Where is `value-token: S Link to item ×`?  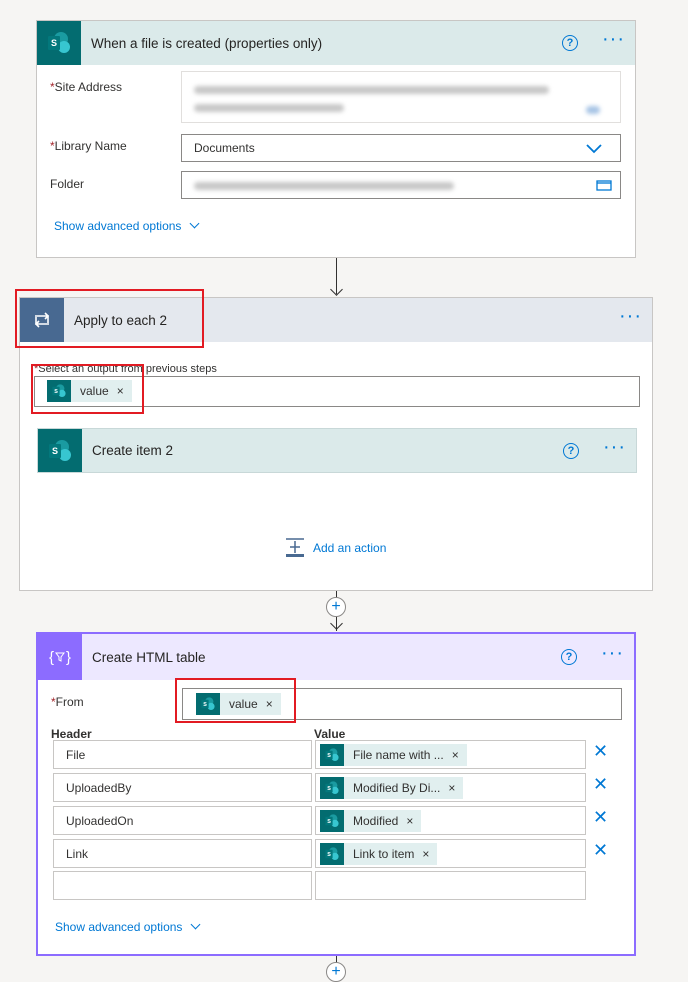
value-token: S Link to item × is located at coordinates (379, 853).